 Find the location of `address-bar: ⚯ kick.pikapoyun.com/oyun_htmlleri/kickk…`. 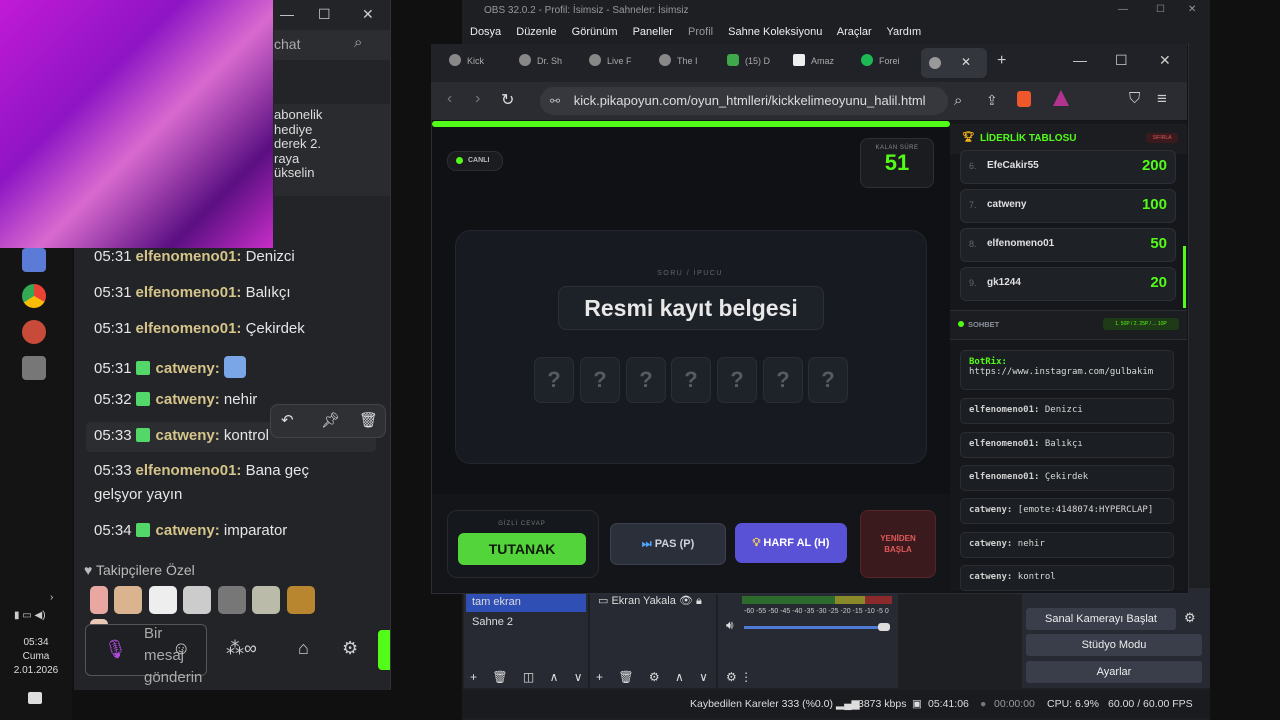

address-bar: ⚯ kick.pikapoyun.com/oyun_htmlleri/kickk… is located at coordinates (744, 101).